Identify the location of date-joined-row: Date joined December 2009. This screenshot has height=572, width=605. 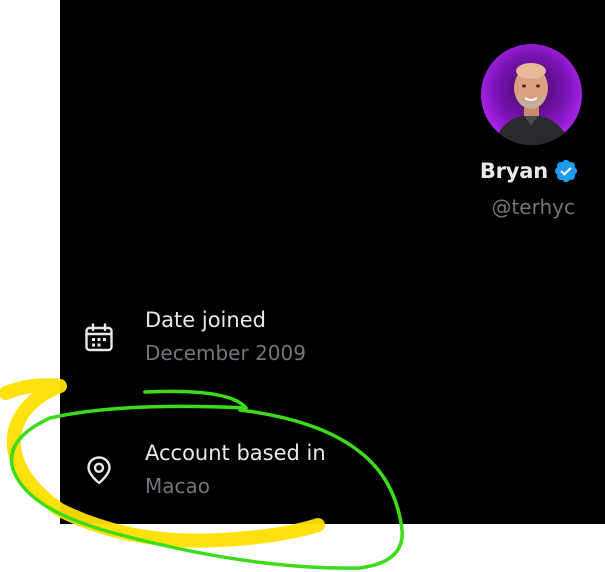
(332, 338).